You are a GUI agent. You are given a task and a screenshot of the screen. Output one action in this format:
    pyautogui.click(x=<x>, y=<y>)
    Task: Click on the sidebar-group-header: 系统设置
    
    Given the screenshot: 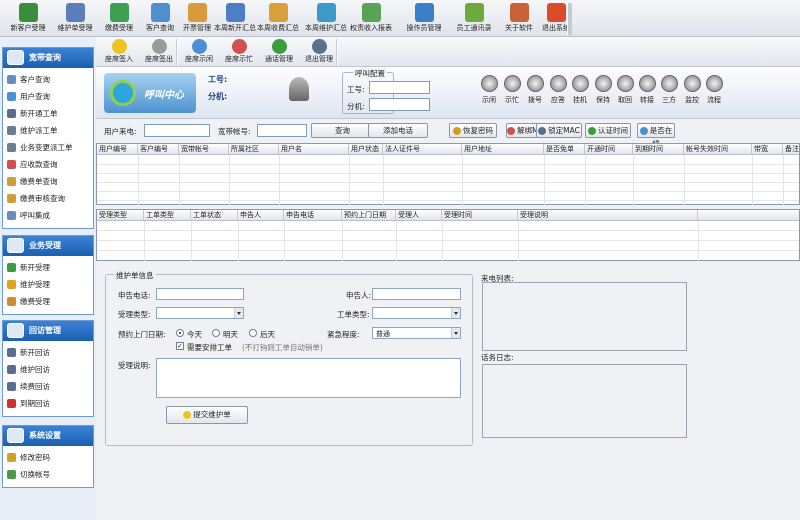 What is the action you would take?
    pyautogui.click(x=48, y=436)
    